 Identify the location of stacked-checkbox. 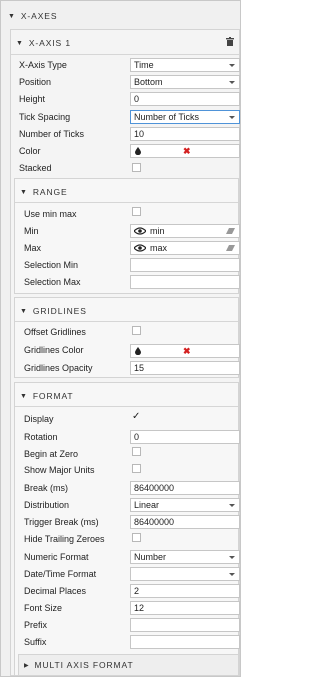
(136, 167).